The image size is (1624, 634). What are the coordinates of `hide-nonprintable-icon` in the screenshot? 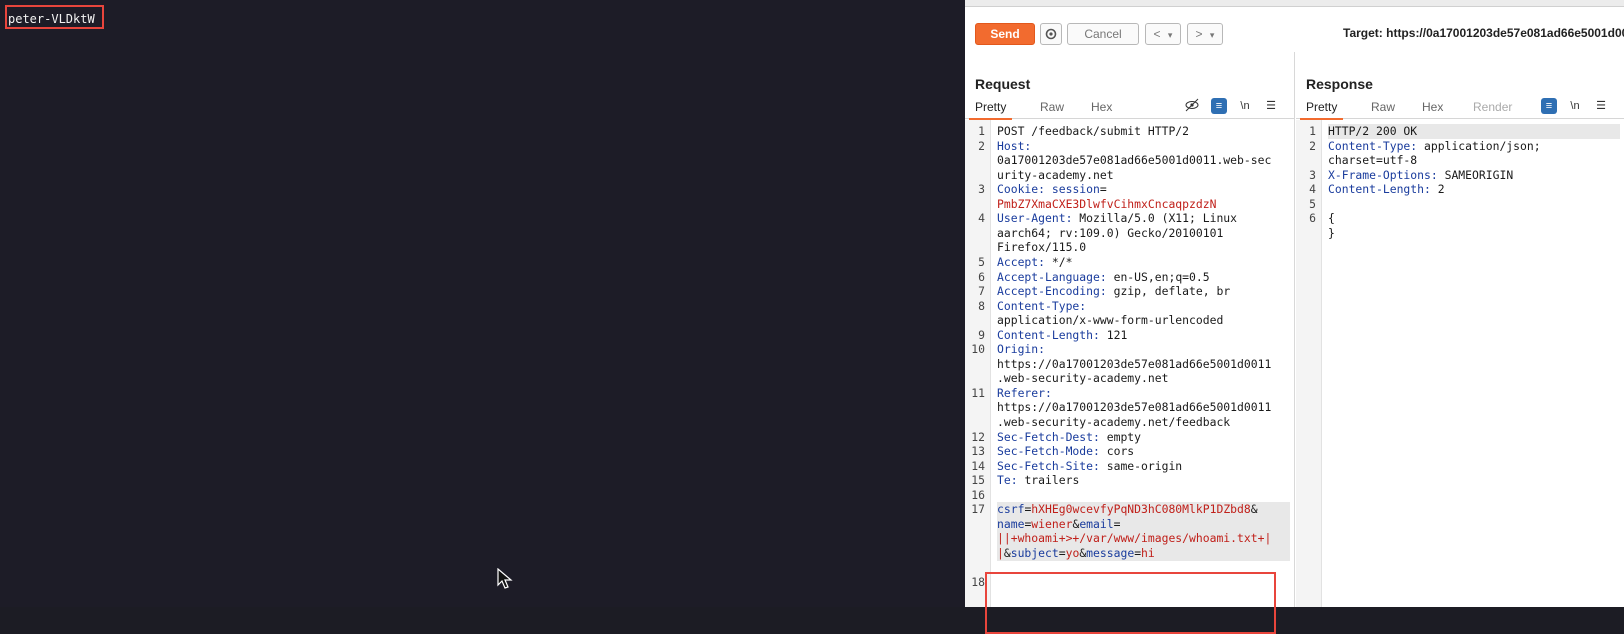 It's located at (1192, 106).